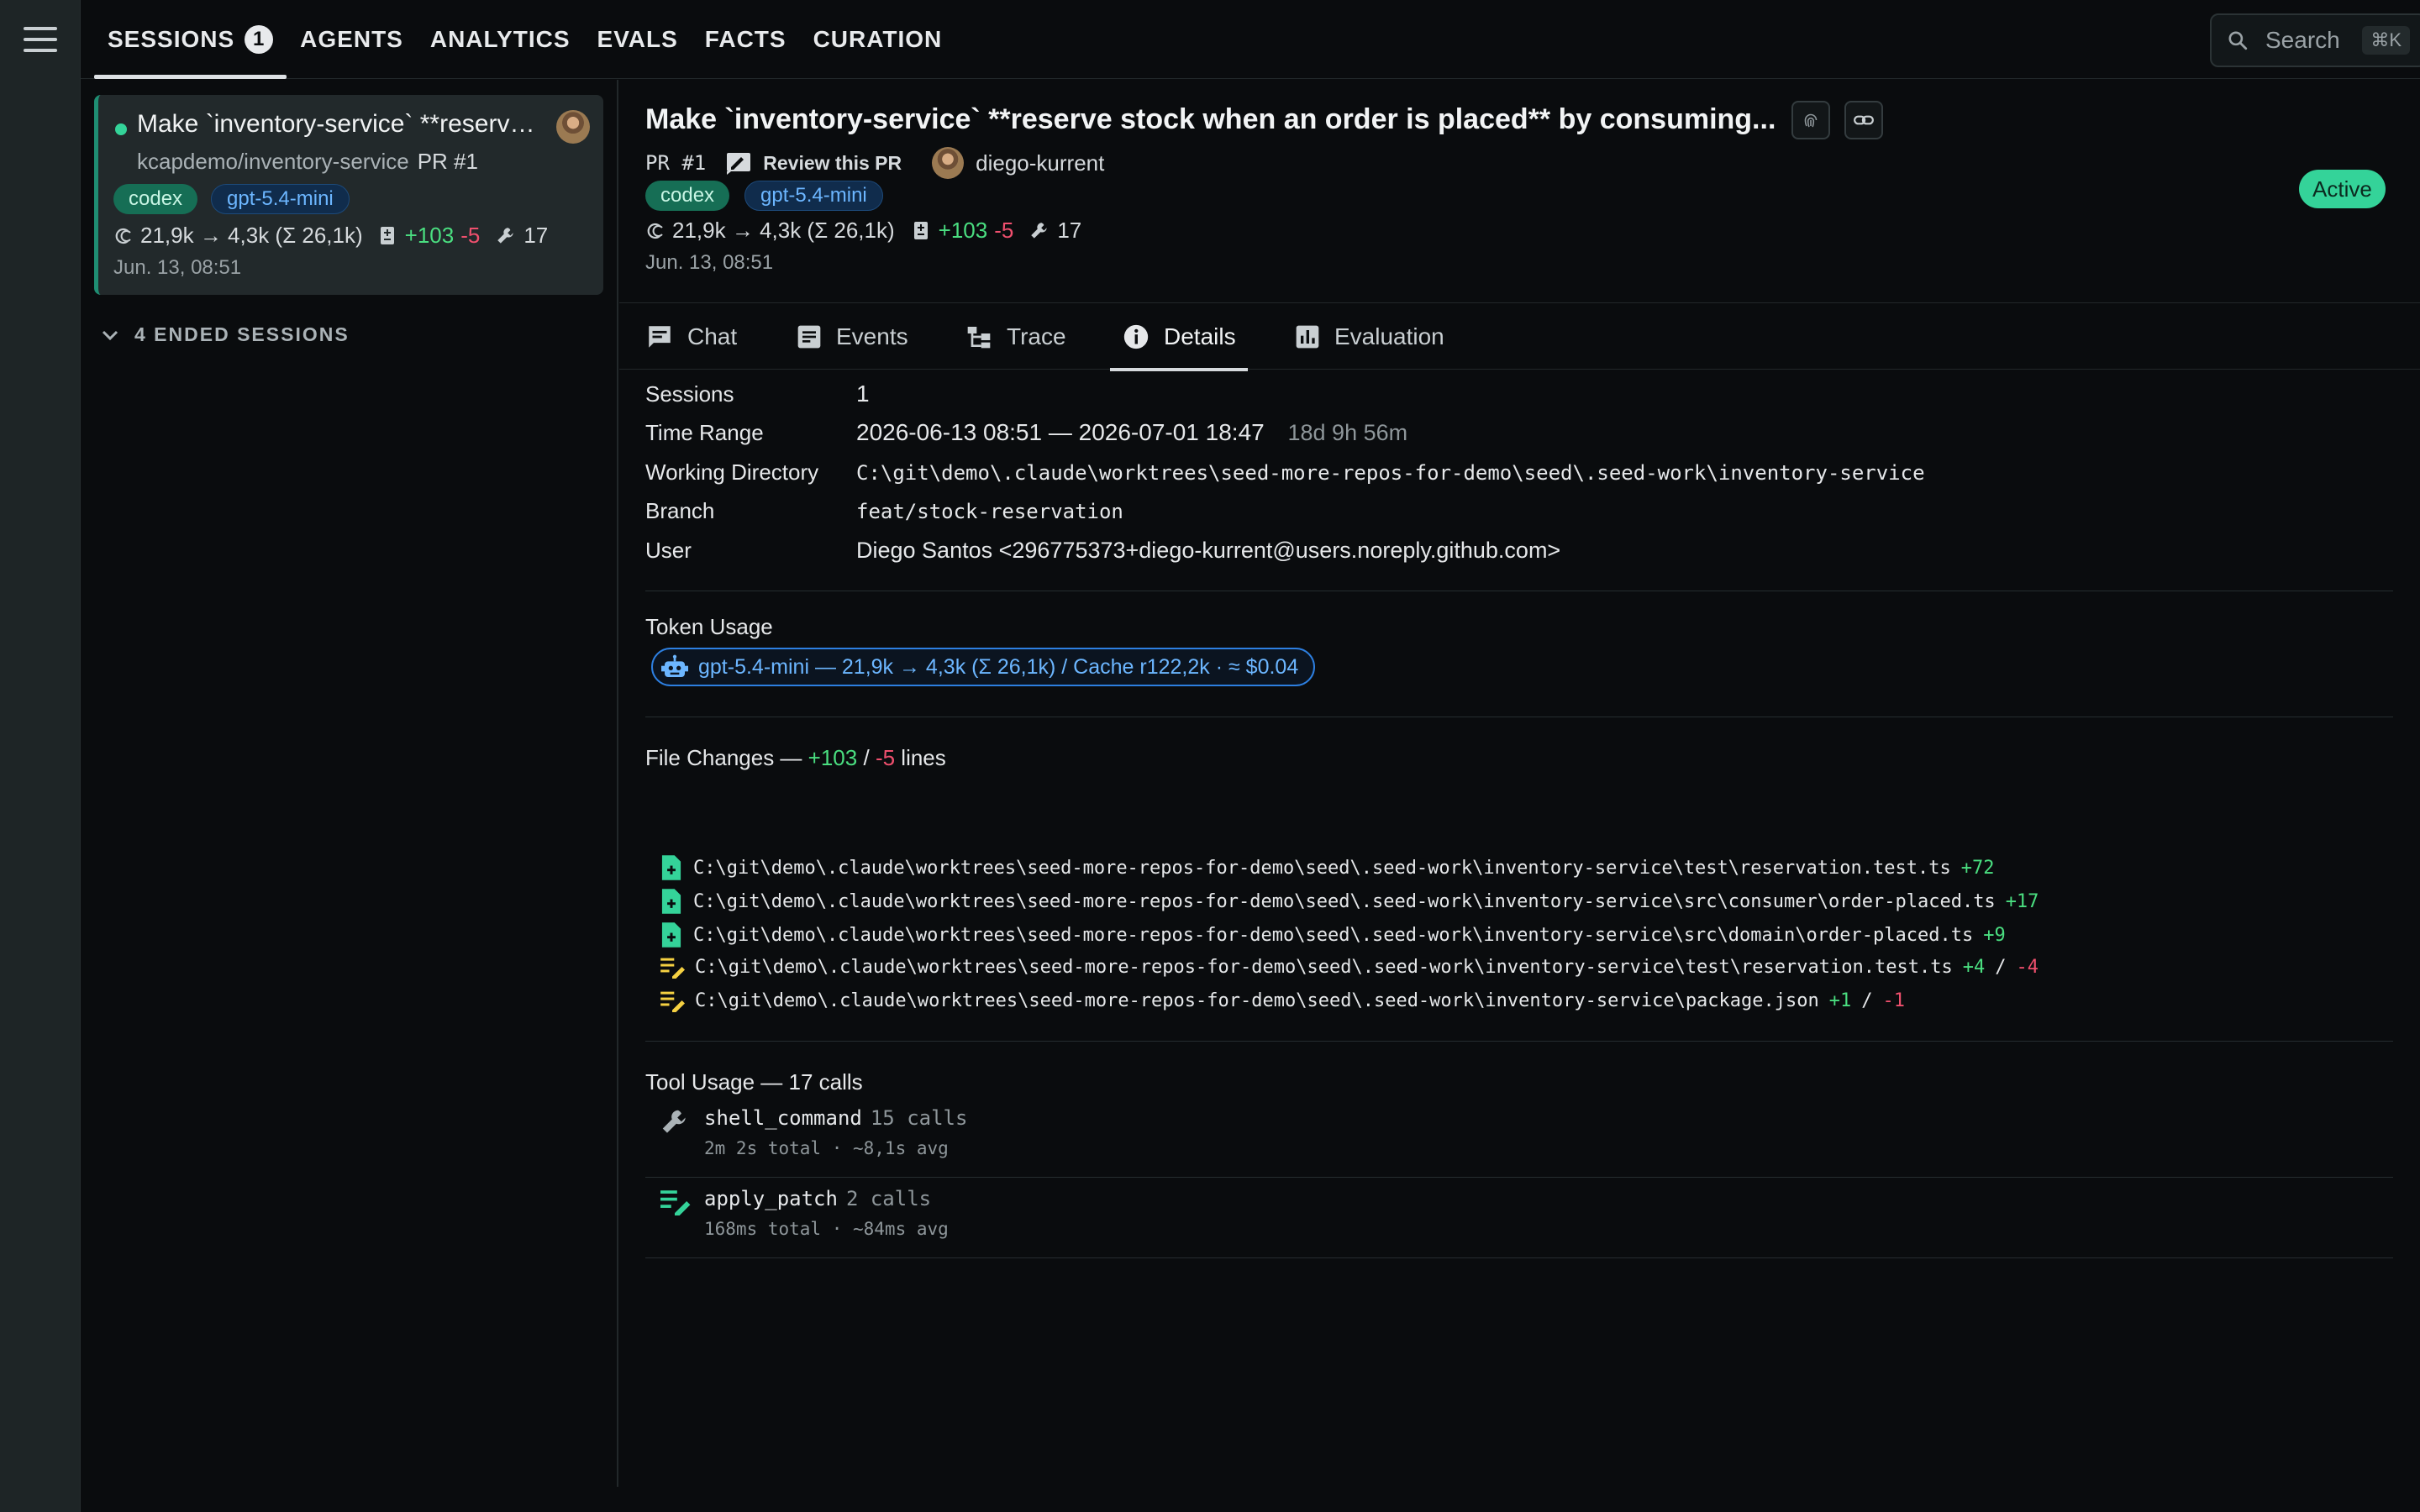  Describe the element at coordinates (1200, 336) in the screenshot. I see `tab-label: Details` at that location.